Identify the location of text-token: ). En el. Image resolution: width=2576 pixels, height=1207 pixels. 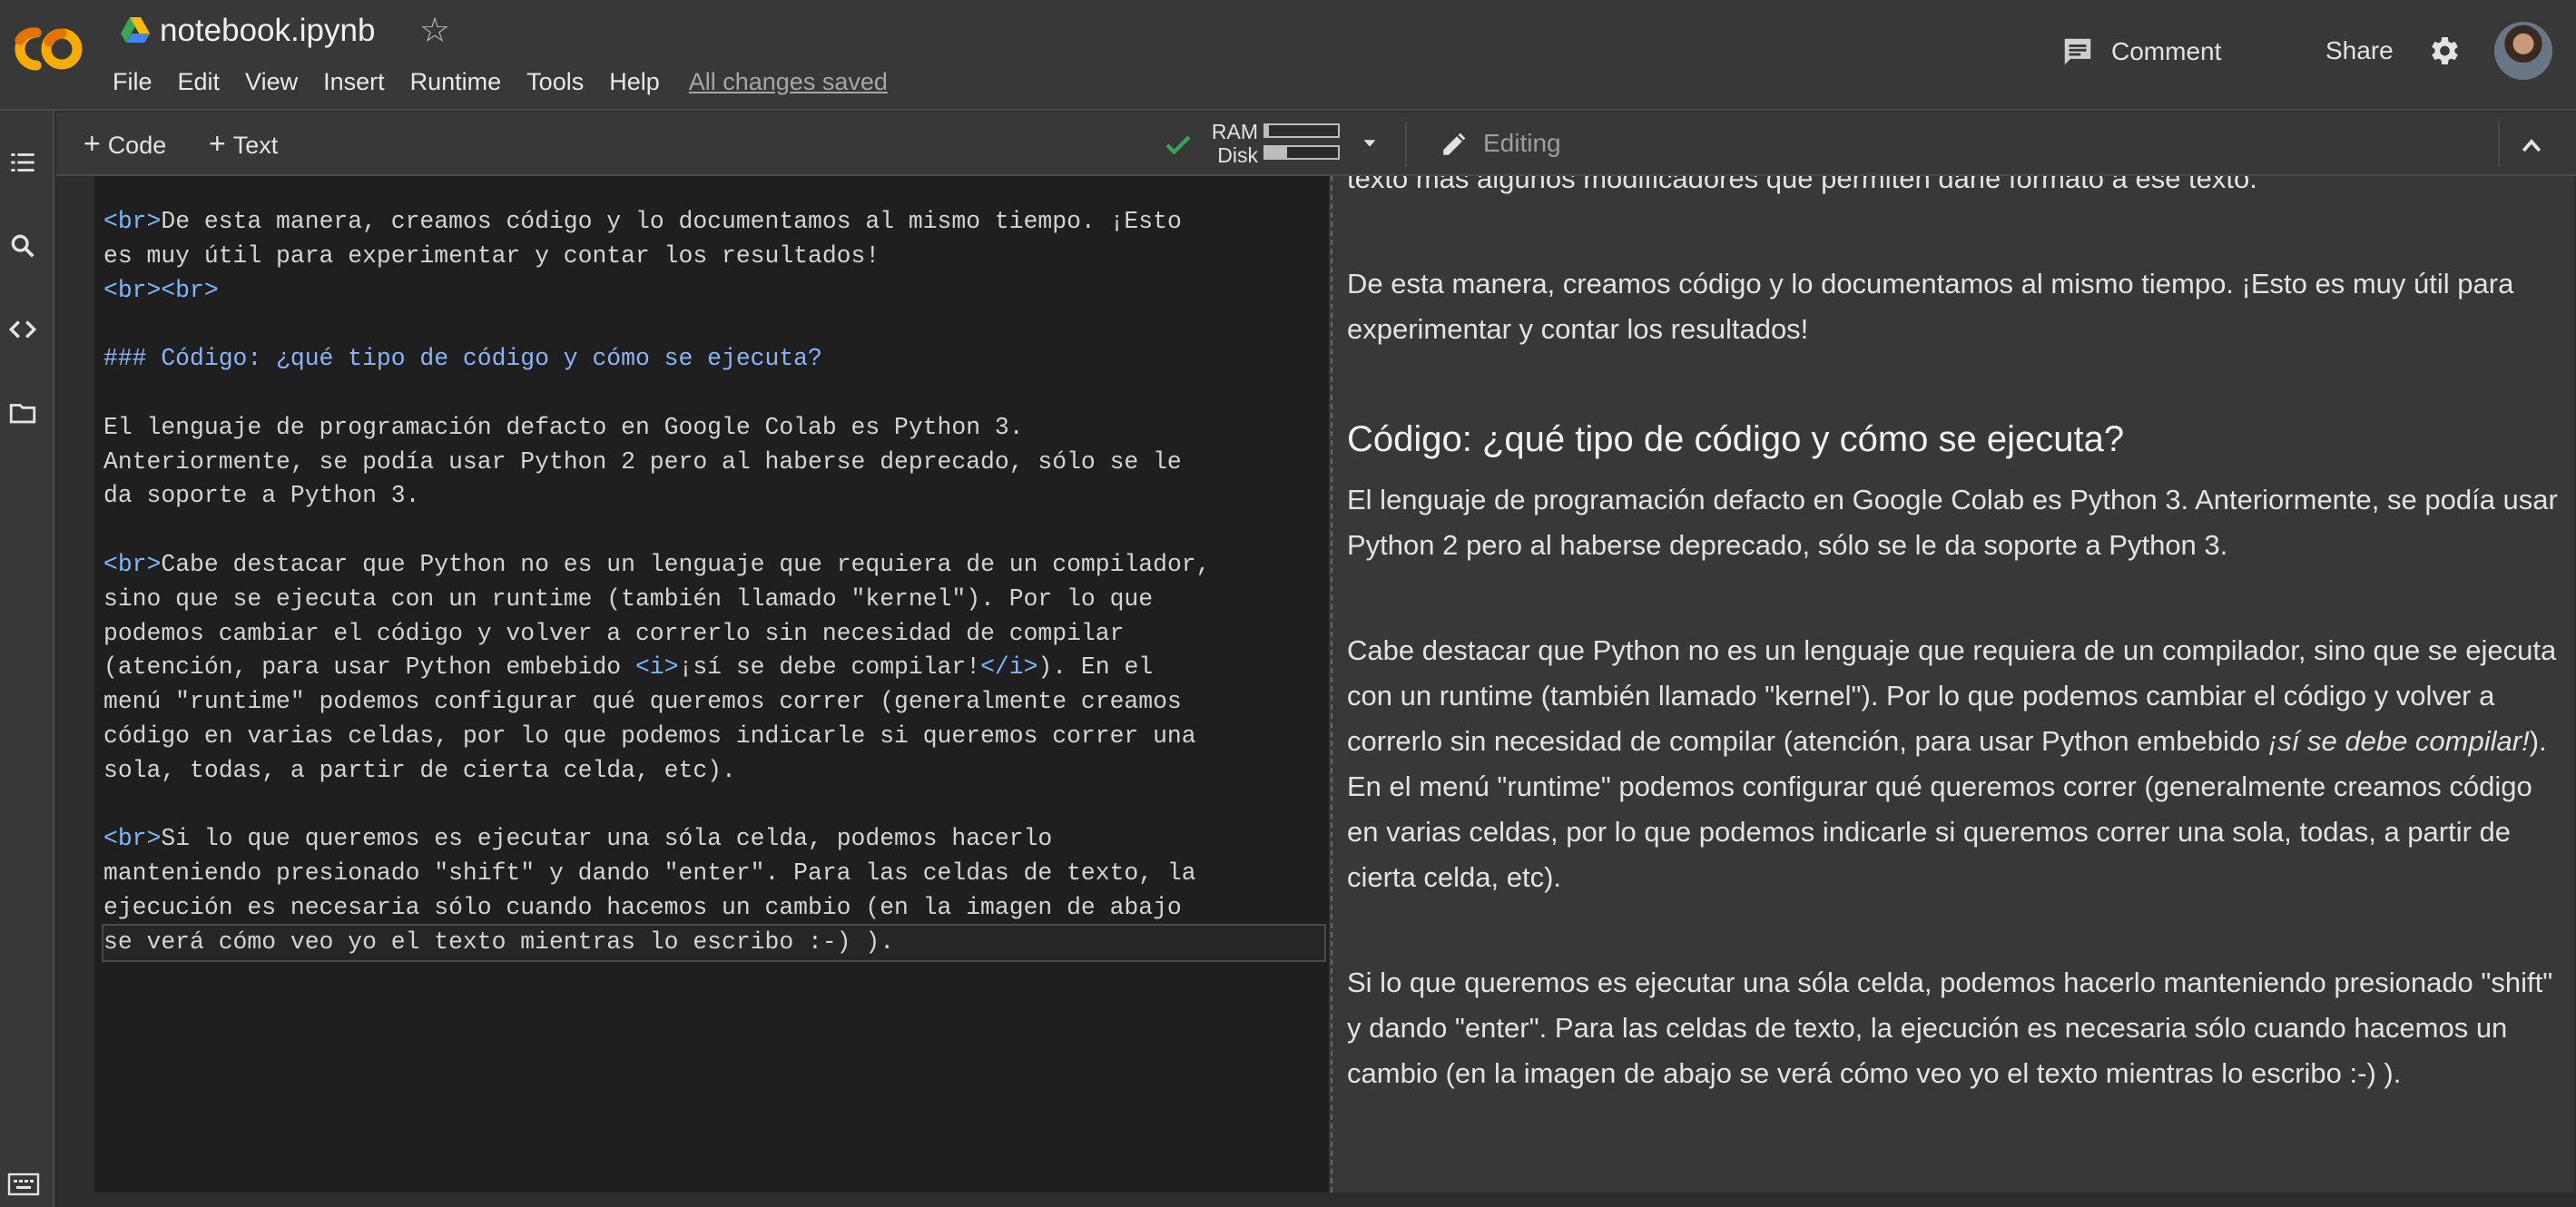
(1095, 667).